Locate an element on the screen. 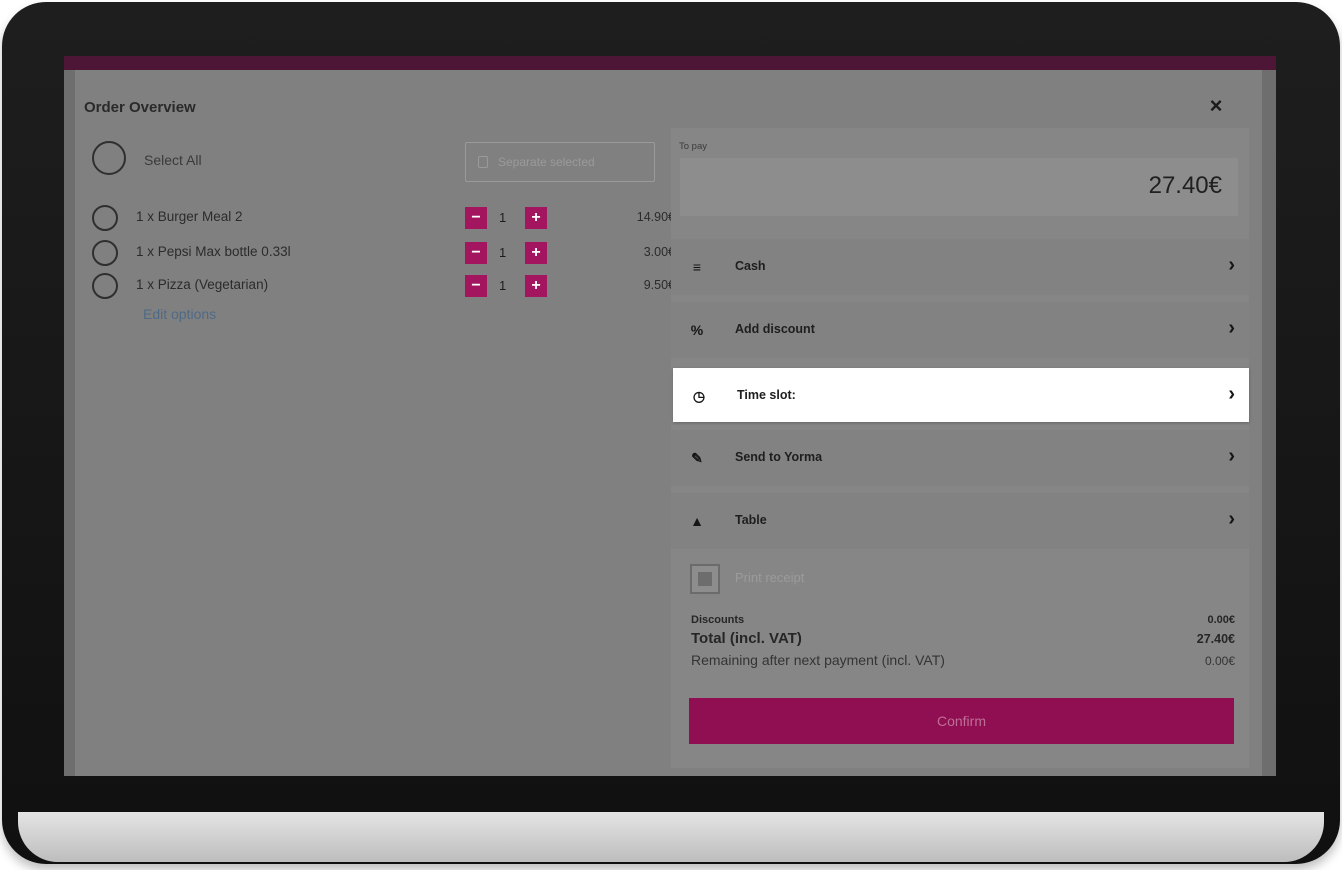 The height and width of the screenshot is (870, 1342). order-item-row: 1 x Burger Meal 2 − 1 + 14.90€ is located at coordinates (375, 218).